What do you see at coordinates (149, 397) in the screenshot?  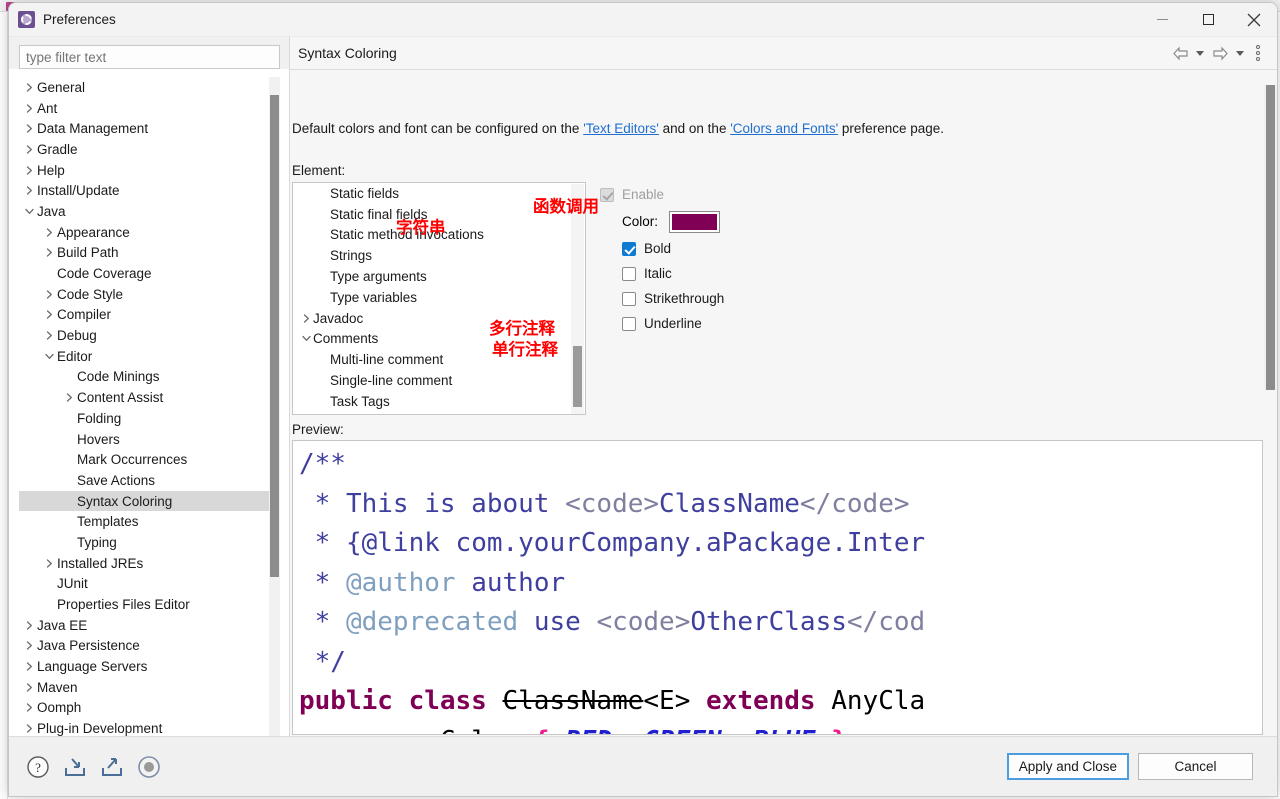 I see `sidebar-item-content-assist: Content Assist` at bounding box center [149, 397].